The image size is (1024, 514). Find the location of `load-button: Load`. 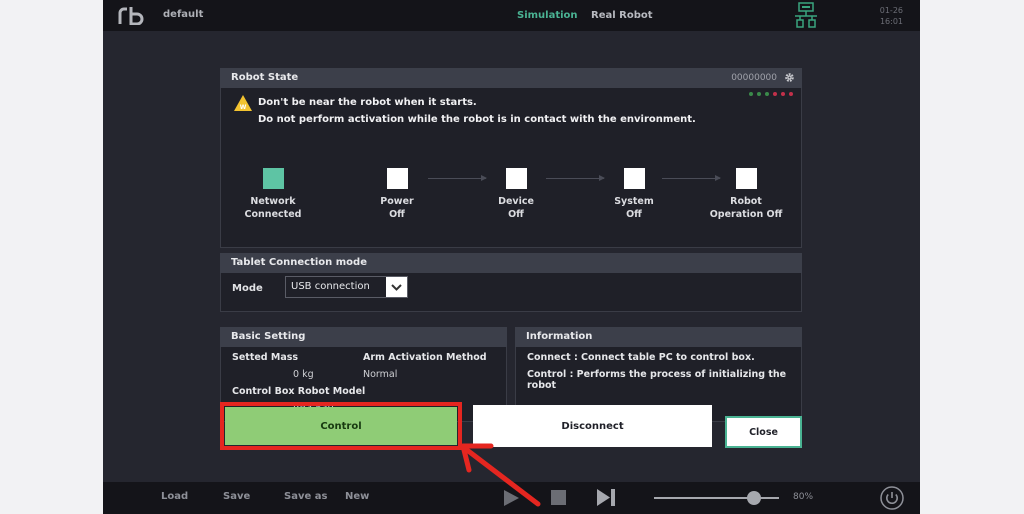

load-button: Load is located at coordinates (174, 496).